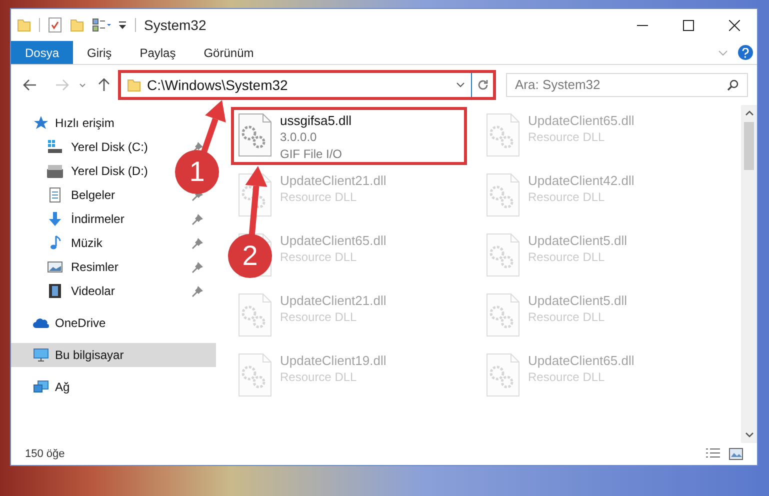  I want to click on up-arrow-icon, so click(104, 85).